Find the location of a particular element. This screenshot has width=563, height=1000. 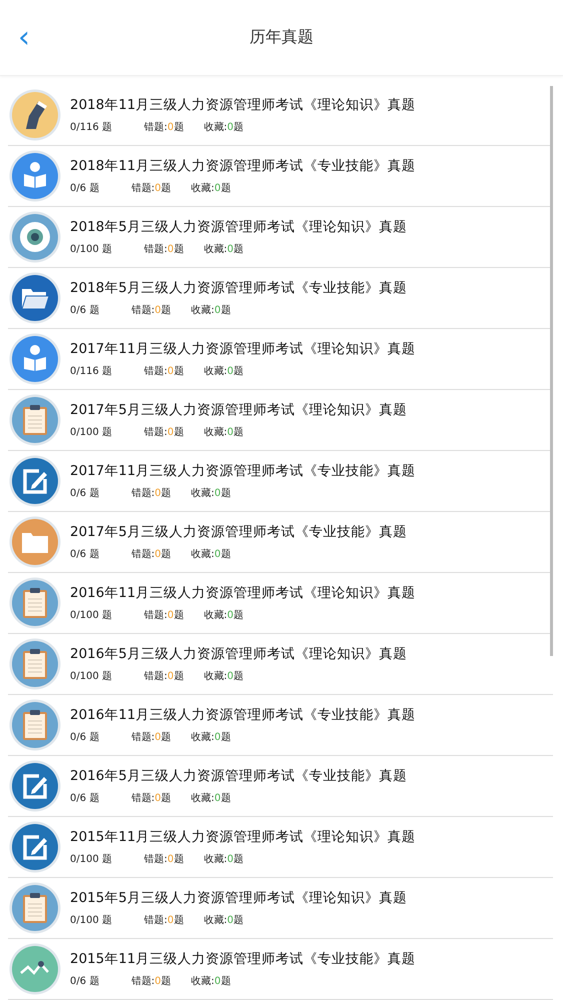

exam-title: 2018年5月三级人力资源管理师考试《专业技能》真题 is located at coordinates (238, 288).